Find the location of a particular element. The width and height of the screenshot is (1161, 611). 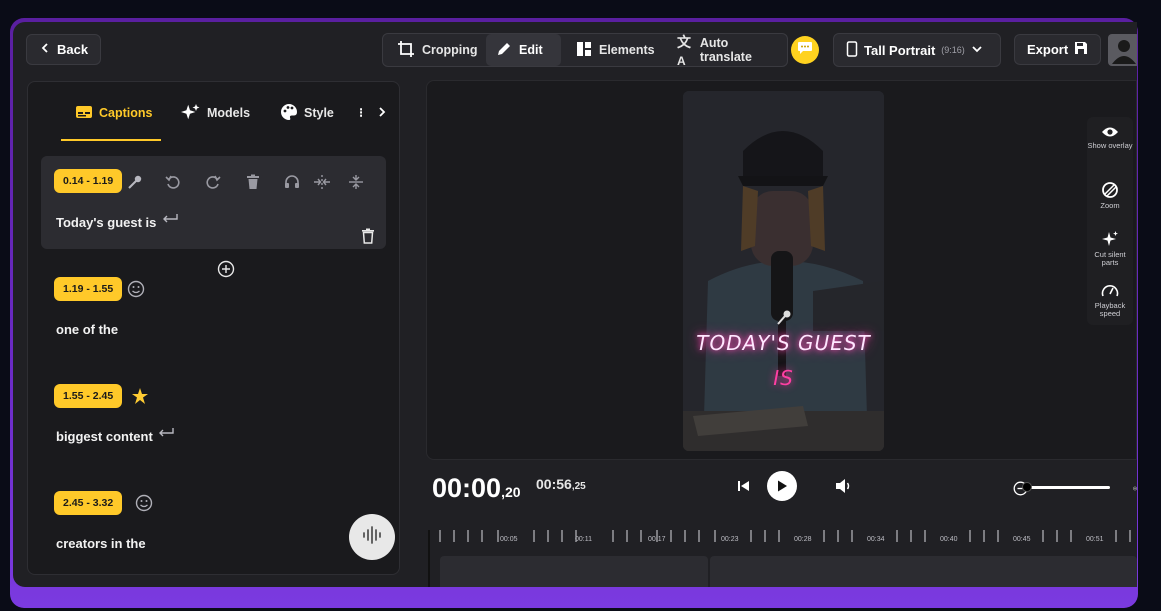

chat-bubble-icon is located at coordinates (805, 50).